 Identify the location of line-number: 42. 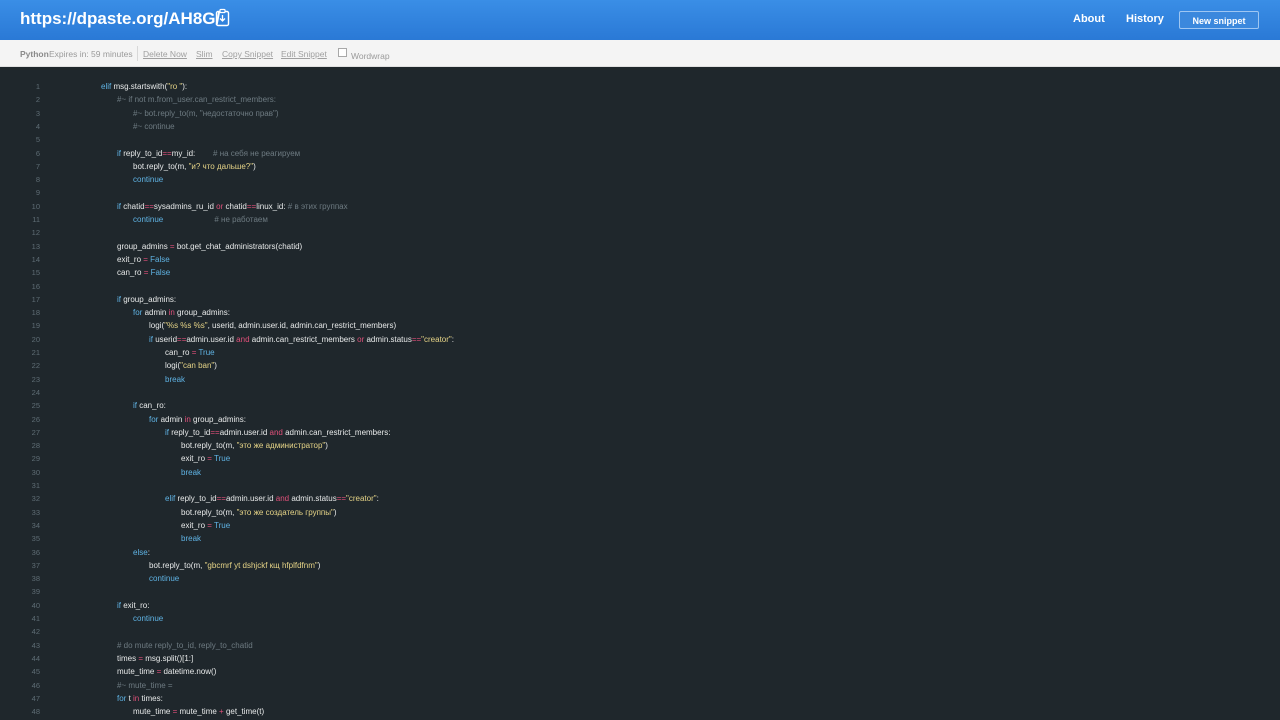
(35, 632).